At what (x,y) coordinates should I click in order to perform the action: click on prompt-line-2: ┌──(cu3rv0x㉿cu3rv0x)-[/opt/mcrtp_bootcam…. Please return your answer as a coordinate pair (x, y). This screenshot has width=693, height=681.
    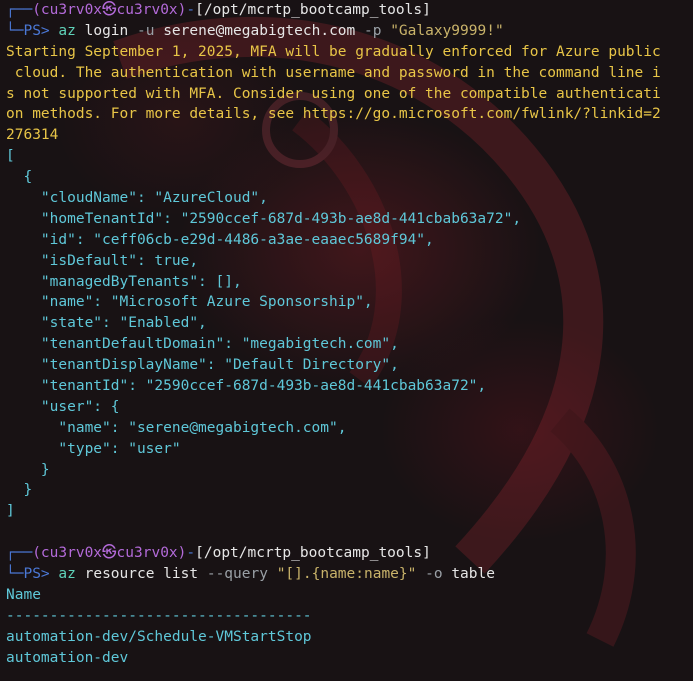
    Looking at the image, I should click on (218, 553).